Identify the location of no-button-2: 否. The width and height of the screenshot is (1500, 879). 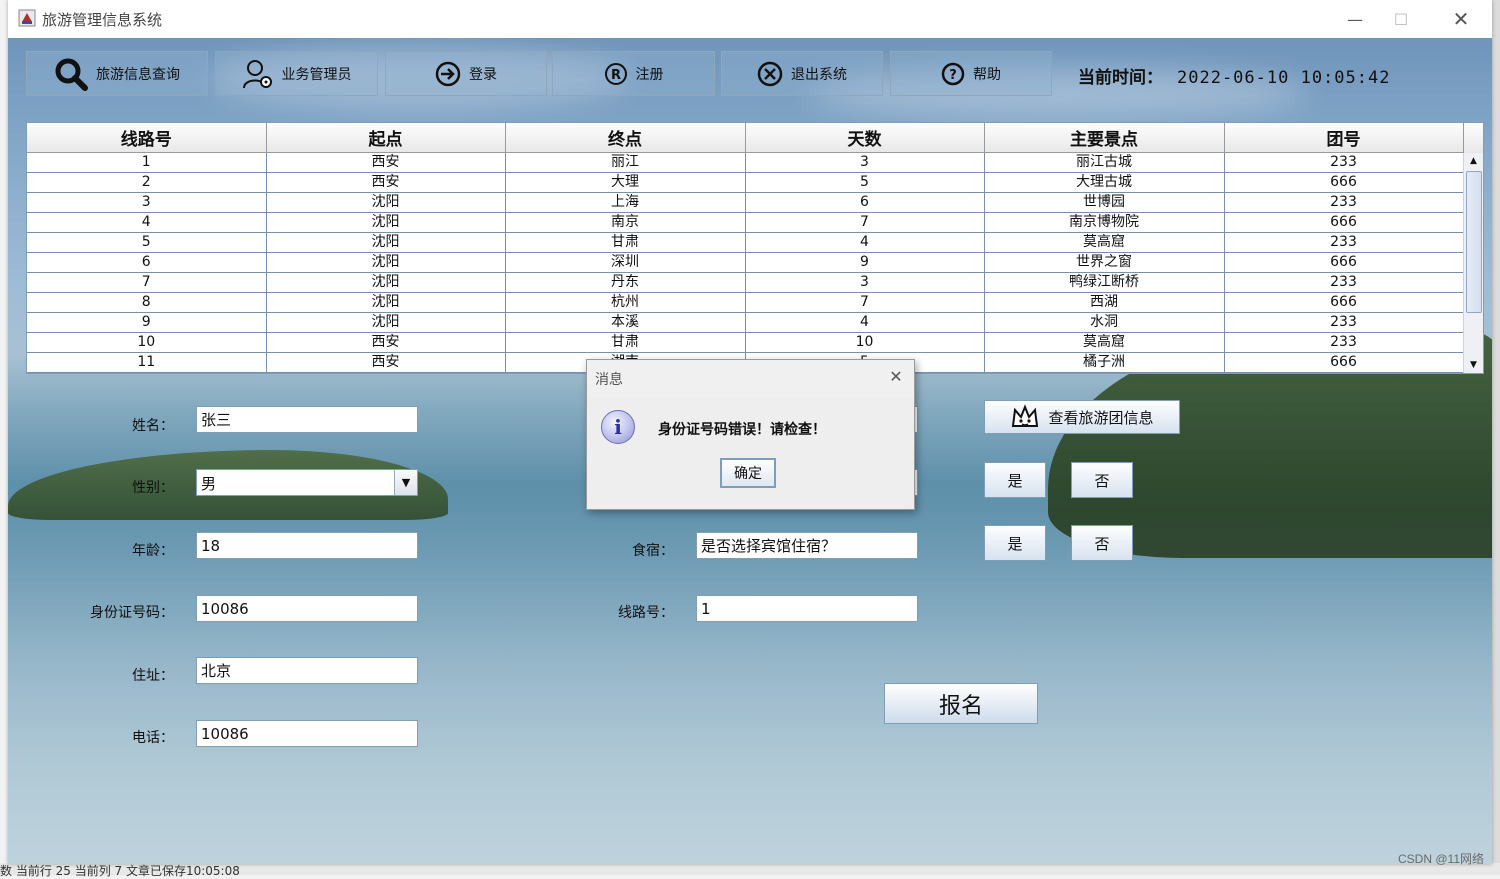
(1102, 543).